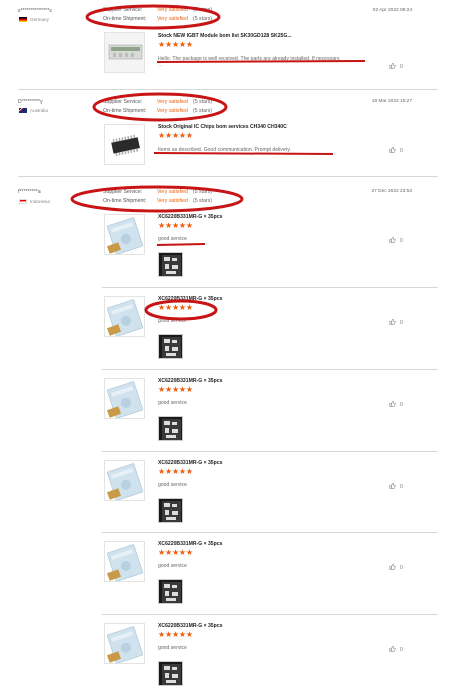  Describe the element at coordinates (30, 102) in the screenshot. I see `reviewer-name: D*********y` at that location.